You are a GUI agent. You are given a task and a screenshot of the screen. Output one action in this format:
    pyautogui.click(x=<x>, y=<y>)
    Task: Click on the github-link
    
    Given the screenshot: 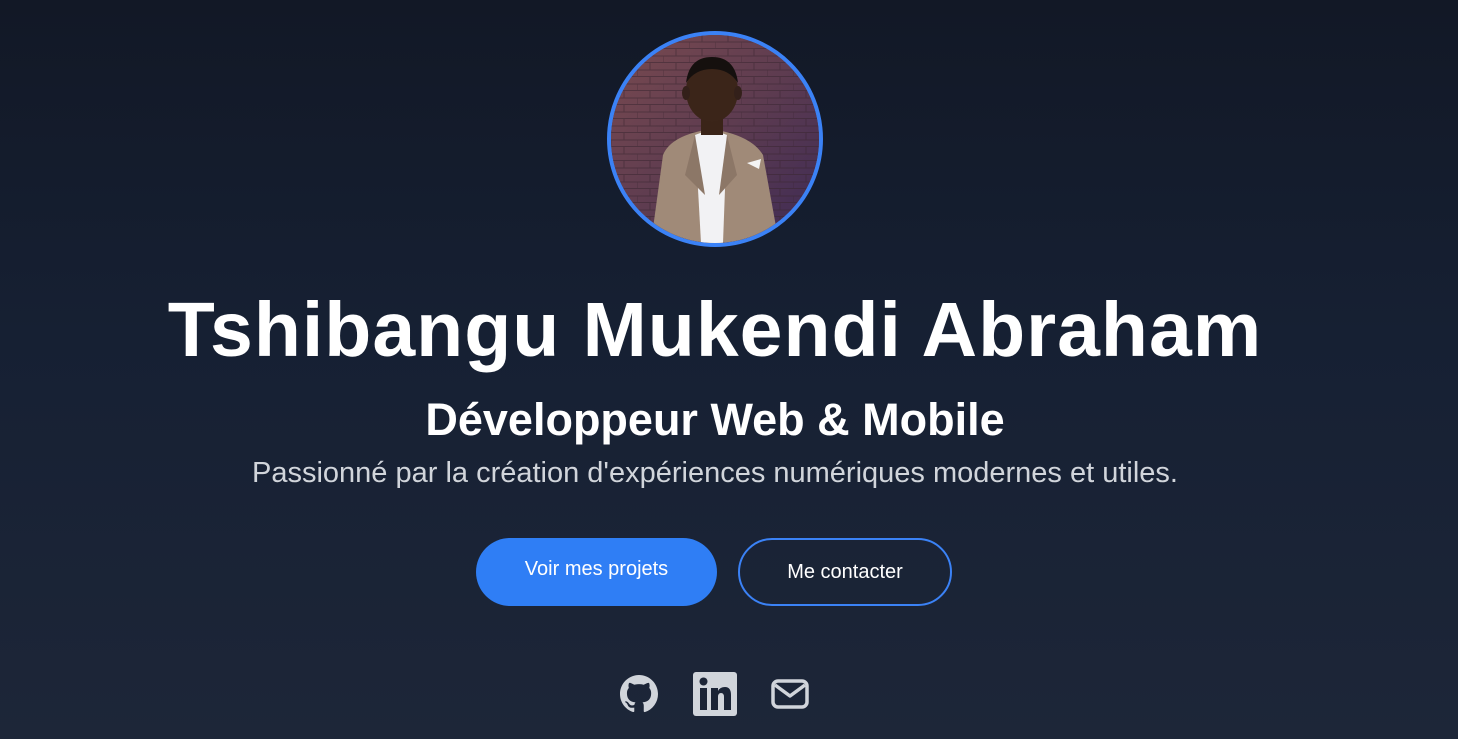 What is the action you would take?
    pyautogui.click(x=639, y=694)
    